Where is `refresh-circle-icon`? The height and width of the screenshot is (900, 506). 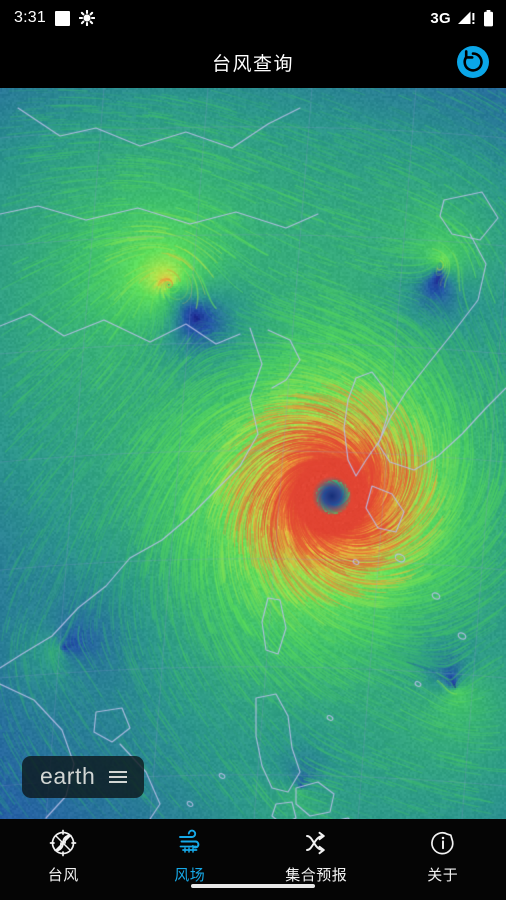
refresh-circle-icon is located at coordinates (473, 62).